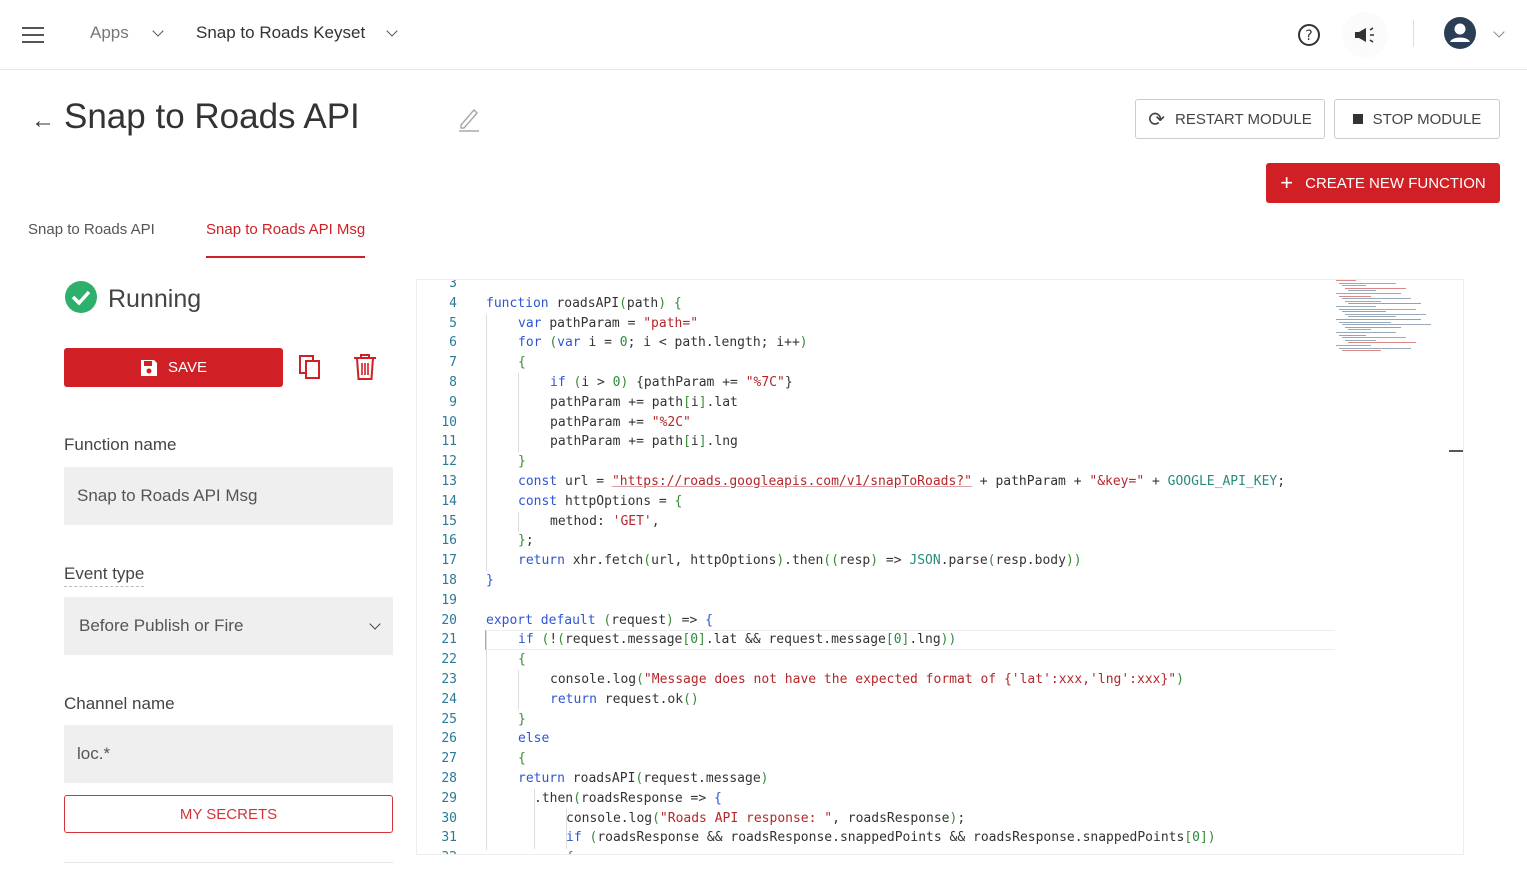 Image resolution: width=1527 pixels, height=869 pixels. I want to click on menu-icon, so click(33, 35).